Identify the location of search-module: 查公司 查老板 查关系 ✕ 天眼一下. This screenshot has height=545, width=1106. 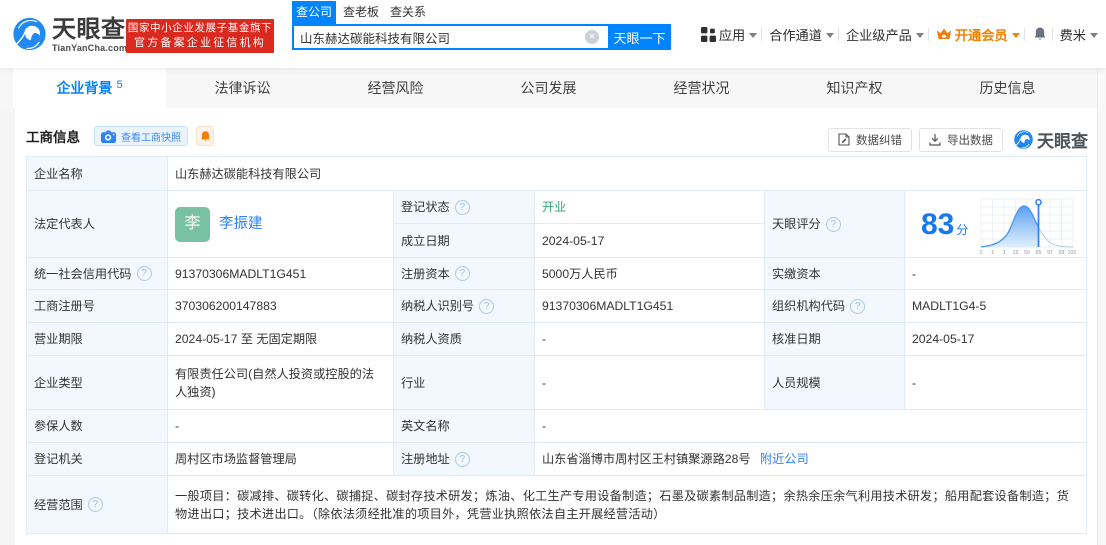
(481, 25).